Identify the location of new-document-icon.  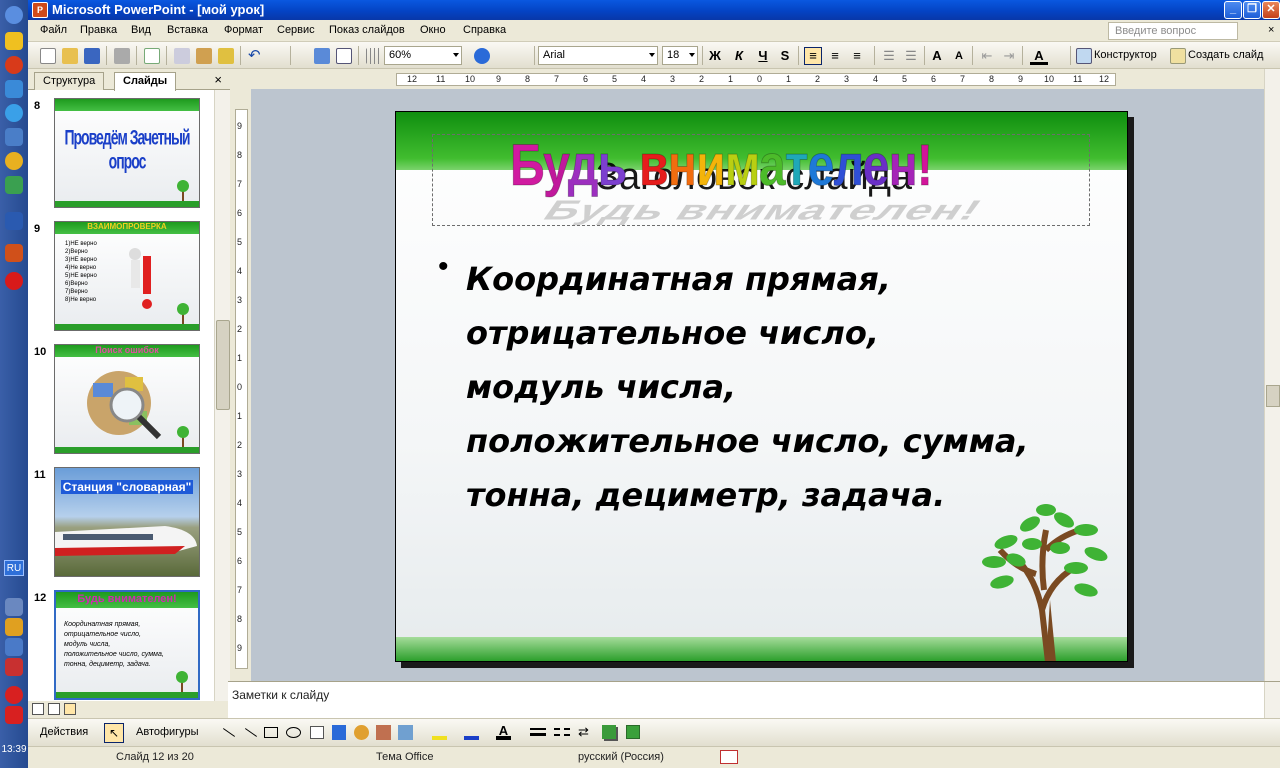
(48, 56).